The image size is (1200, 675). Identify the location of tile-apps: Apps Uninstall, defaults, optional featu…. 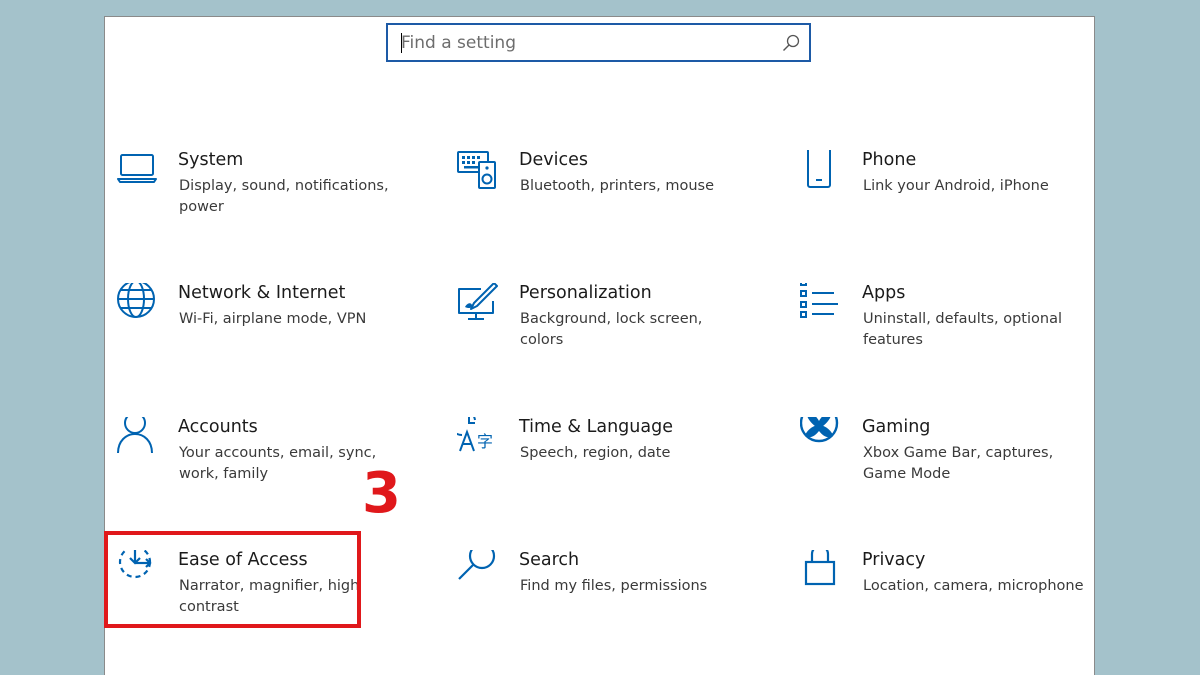
(950, 328).